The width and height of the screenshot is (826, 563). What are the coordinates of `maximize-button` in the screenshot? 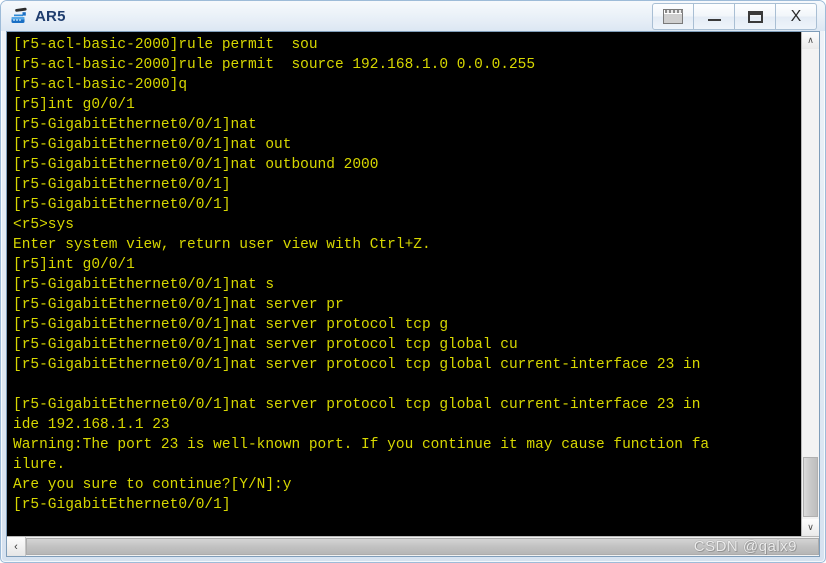 It's located at (755, 16).